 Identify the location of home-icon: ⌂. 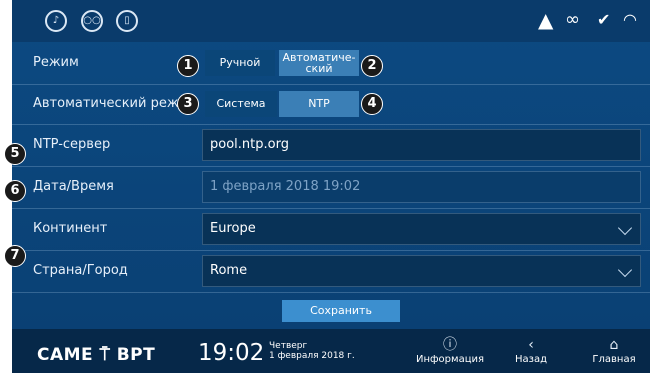
(614, 345).